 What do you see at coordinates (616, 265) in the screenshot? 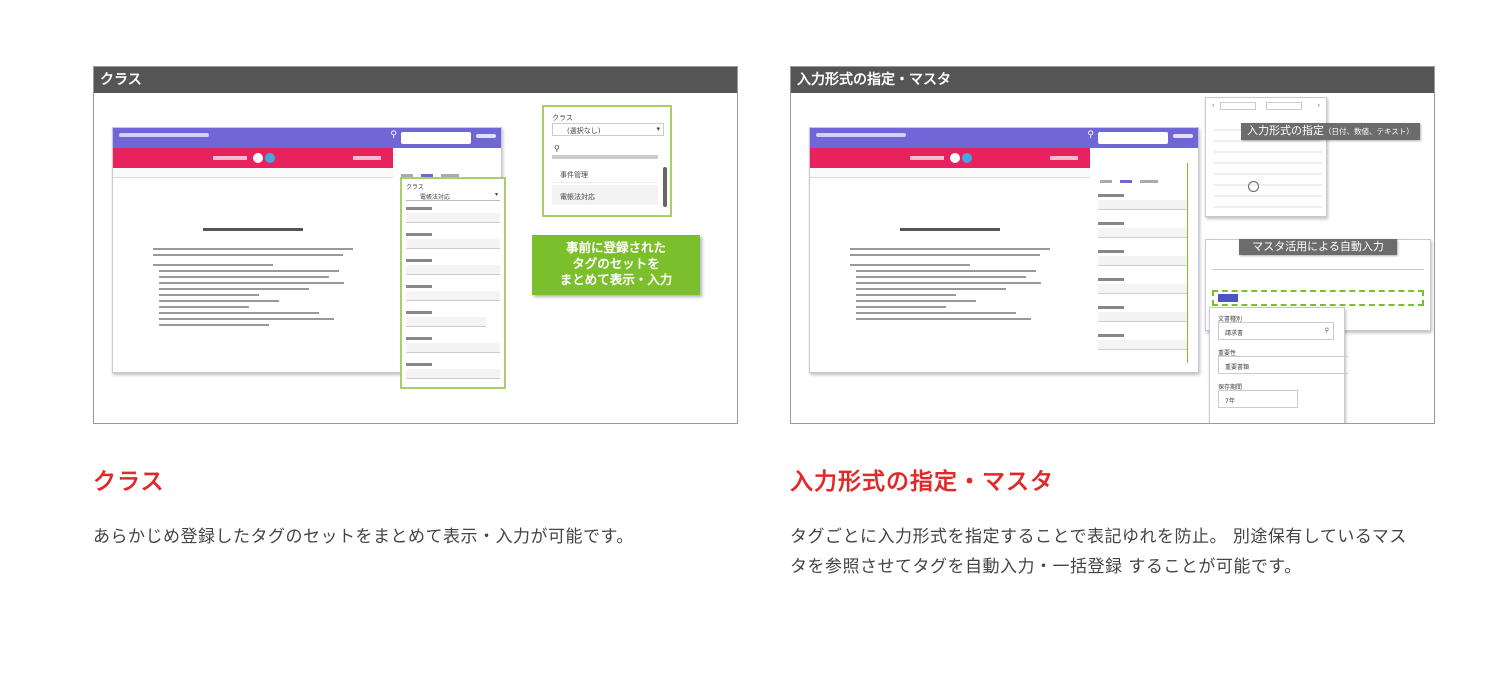
I see `callout-class-set: 事前に登録された タグのセットを まとめて表示・入力` at bounding box center [616, 265].